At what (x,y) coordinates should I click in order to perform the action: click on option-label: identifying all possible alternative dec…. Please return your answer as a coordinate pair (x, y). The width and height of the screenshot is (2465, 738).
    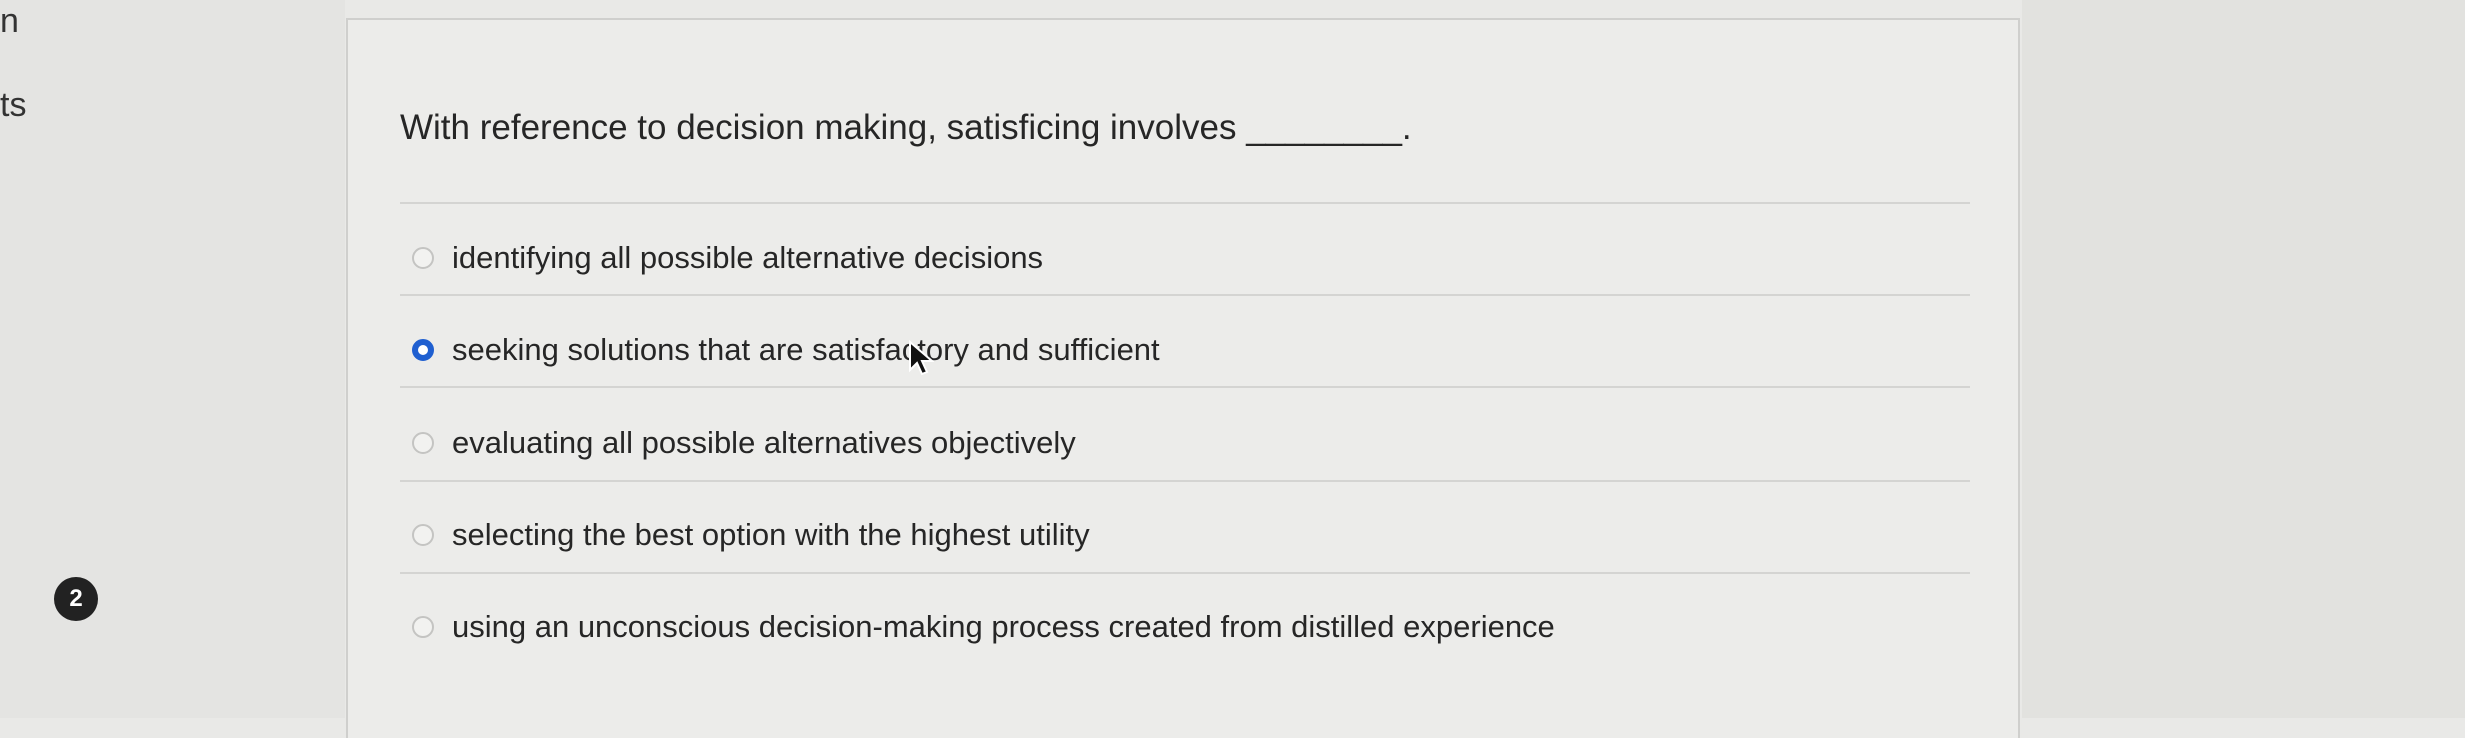
    Looking at the image, I should click on (748, 257).